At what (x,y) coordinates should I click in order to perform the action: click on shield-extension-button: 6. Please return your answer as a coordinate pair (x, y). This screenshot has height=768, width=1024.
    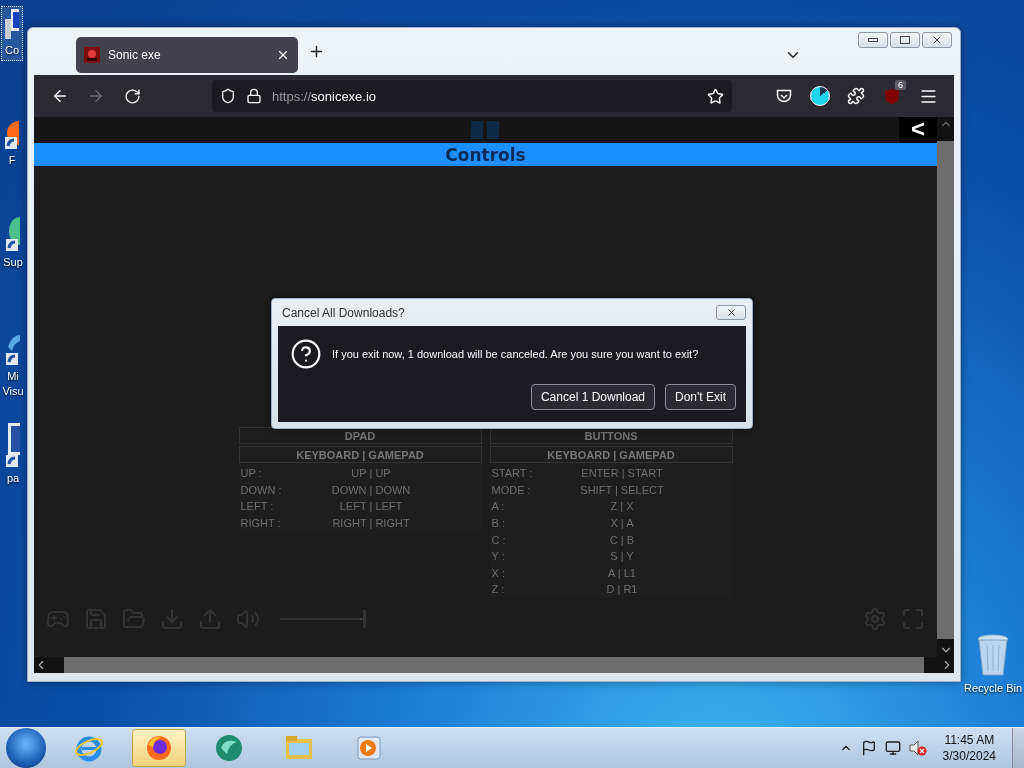
    Looking at the image, I should click on (892, 96).